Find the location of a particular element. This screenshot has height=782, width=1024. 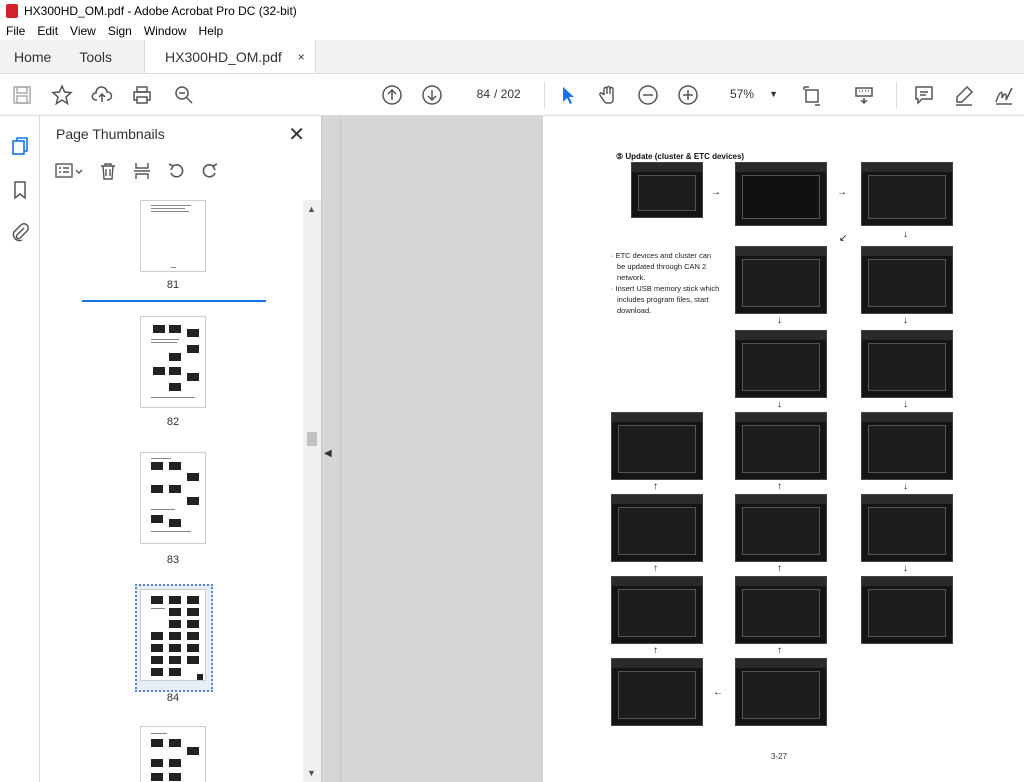

left-rail is located at coordinates (20, 449).